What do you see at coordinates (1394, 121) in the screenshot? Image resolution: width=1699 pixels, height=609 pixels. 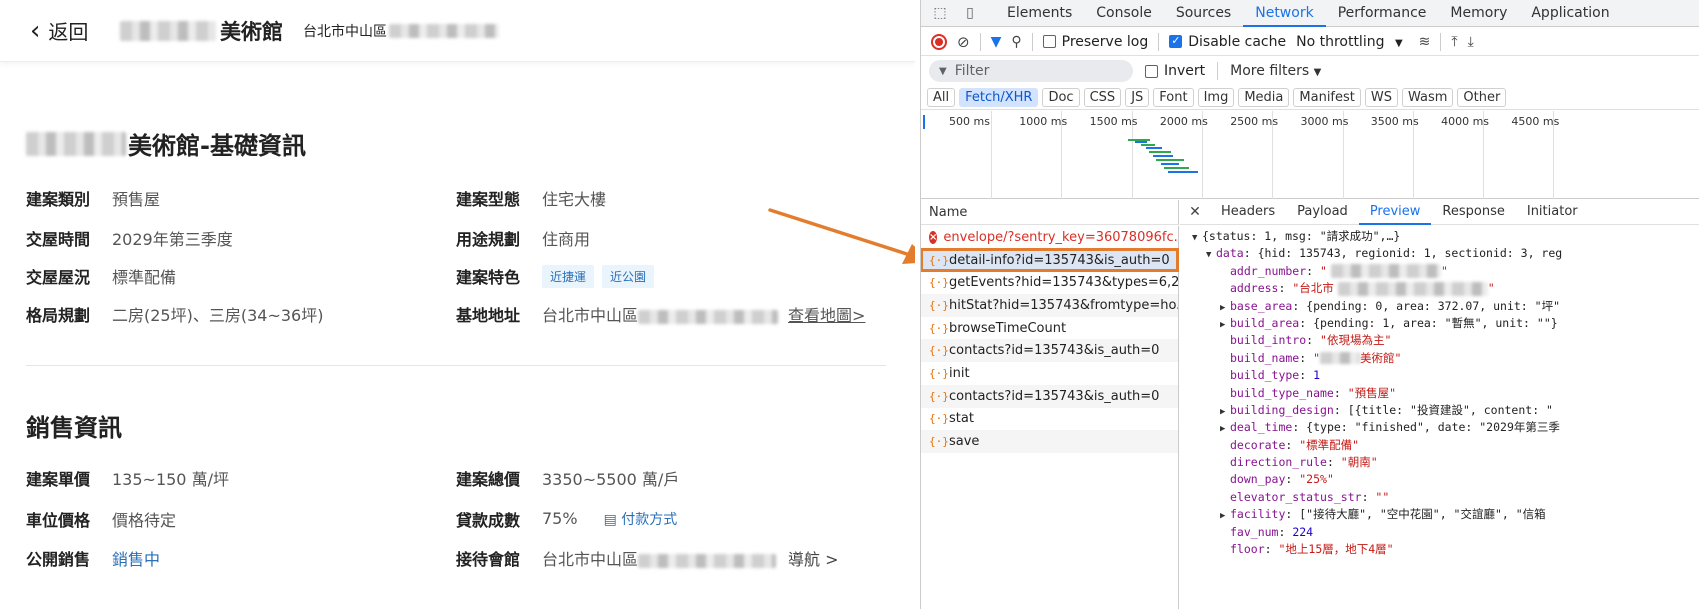 I see `timeline-label: 3500 ms` at bounding box center [1394, 121].